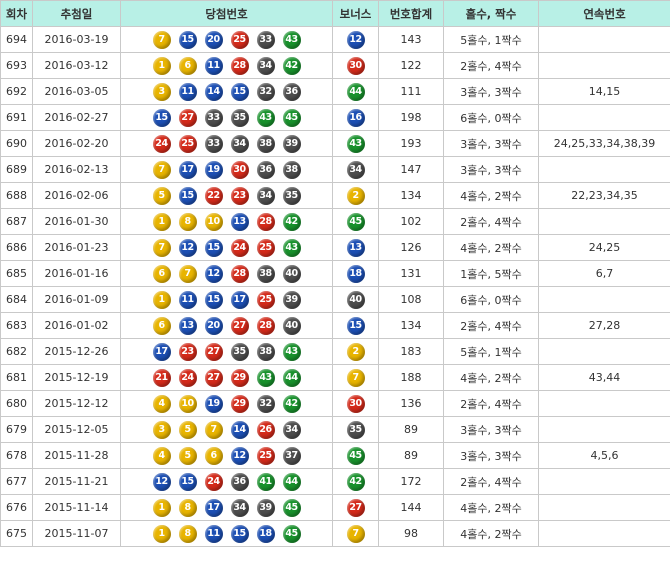 The width and height of the screenshot is (670, 563). What do you see at coordinates (239, 221) in the screenshot?
I see `number-ball: 13` at bounding box center [239, 221].